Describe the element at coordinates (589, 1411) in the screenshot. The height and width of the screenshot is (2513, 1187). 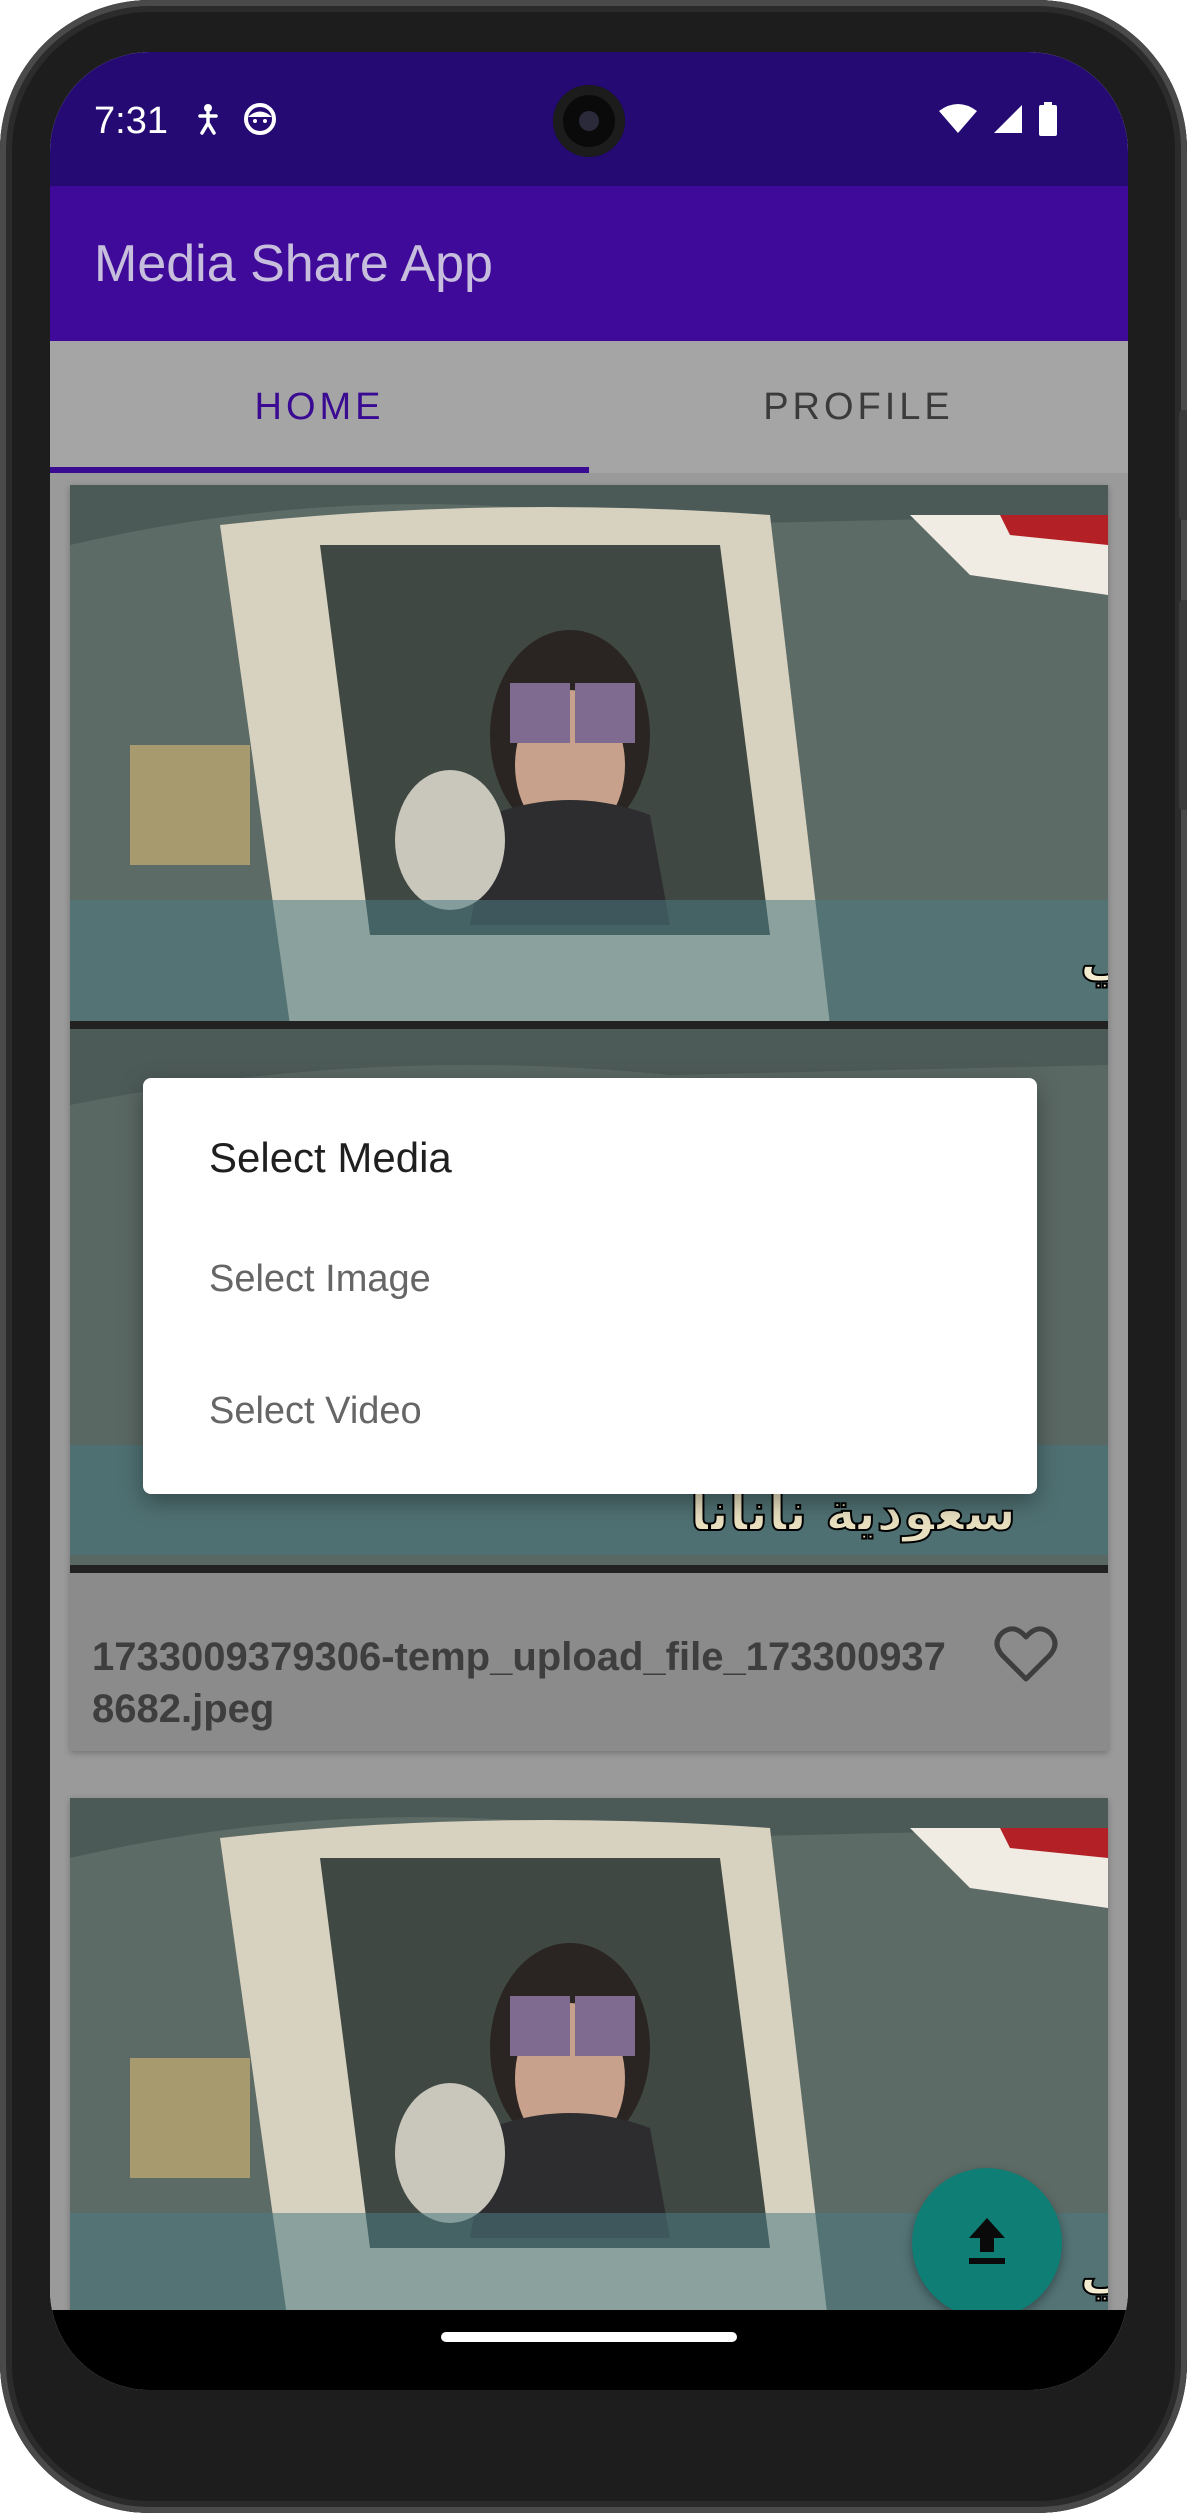
I see `select-video-option: Select Video` at that location.